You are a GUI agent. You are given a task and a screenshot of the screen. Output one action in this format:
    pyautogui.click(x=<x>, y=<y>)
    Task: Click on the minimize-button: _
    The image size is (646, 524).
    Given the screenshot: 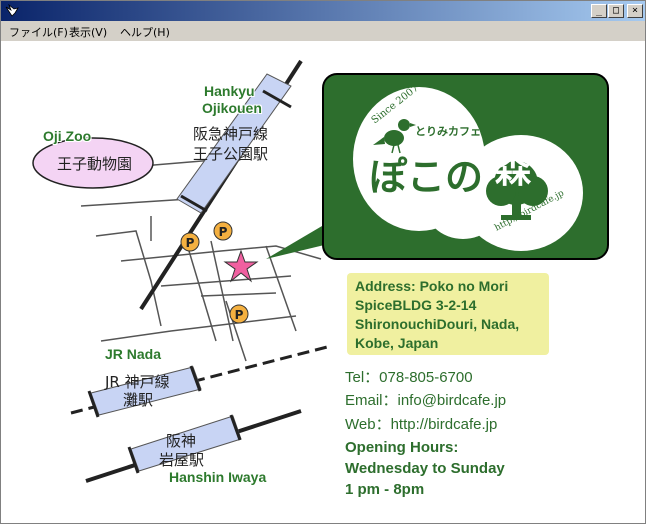 What is the action you would take?
    pyautogui.click(x=599, y=11)
    